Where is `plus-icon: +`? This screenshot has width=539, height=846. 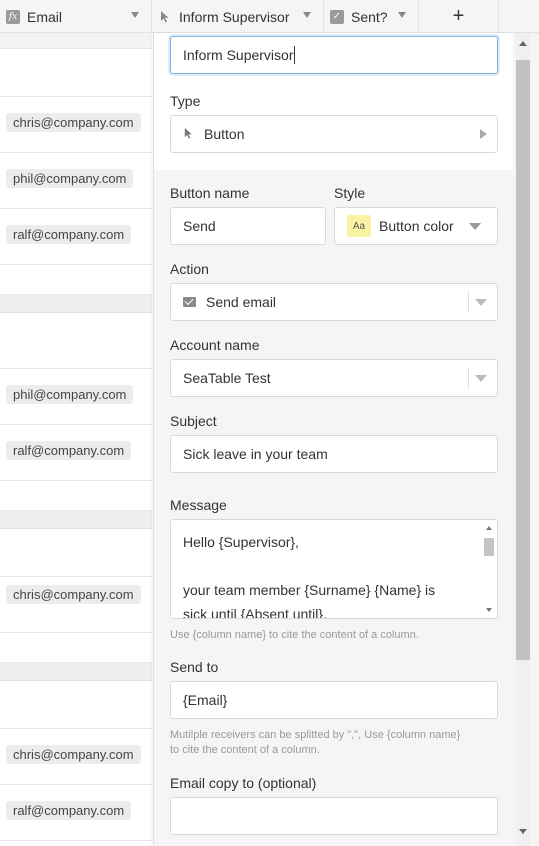
plus-icon: + is located at coordinates (458, 16).